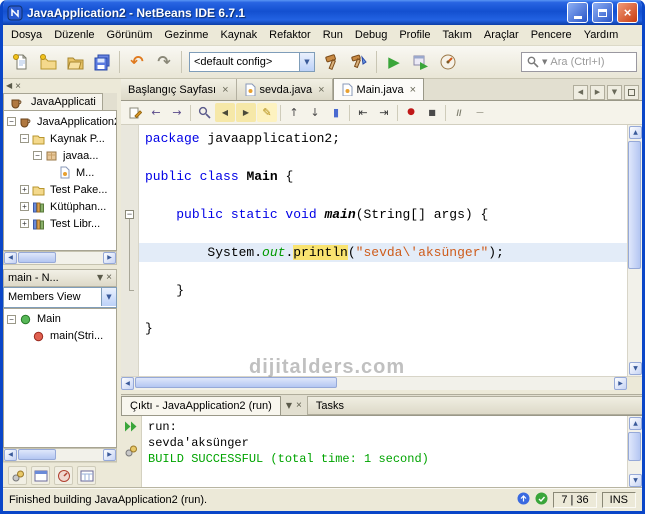  What do you see at coordinates (267, 112) in the screenshot?
I see `toggle-highlight-button: ✎` at bounding box center [267, 112].